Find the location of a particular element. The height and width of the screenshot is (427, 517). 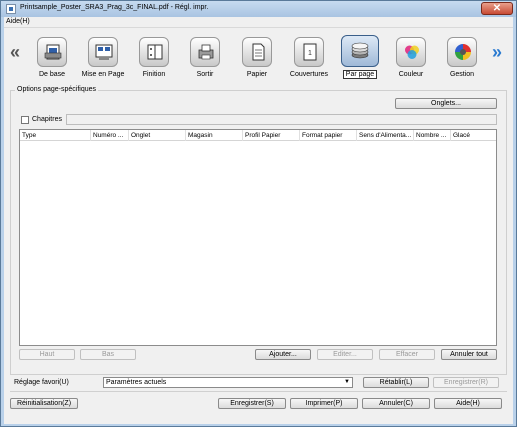

column-header: Profil Papier is located at coordinates (271, 135).